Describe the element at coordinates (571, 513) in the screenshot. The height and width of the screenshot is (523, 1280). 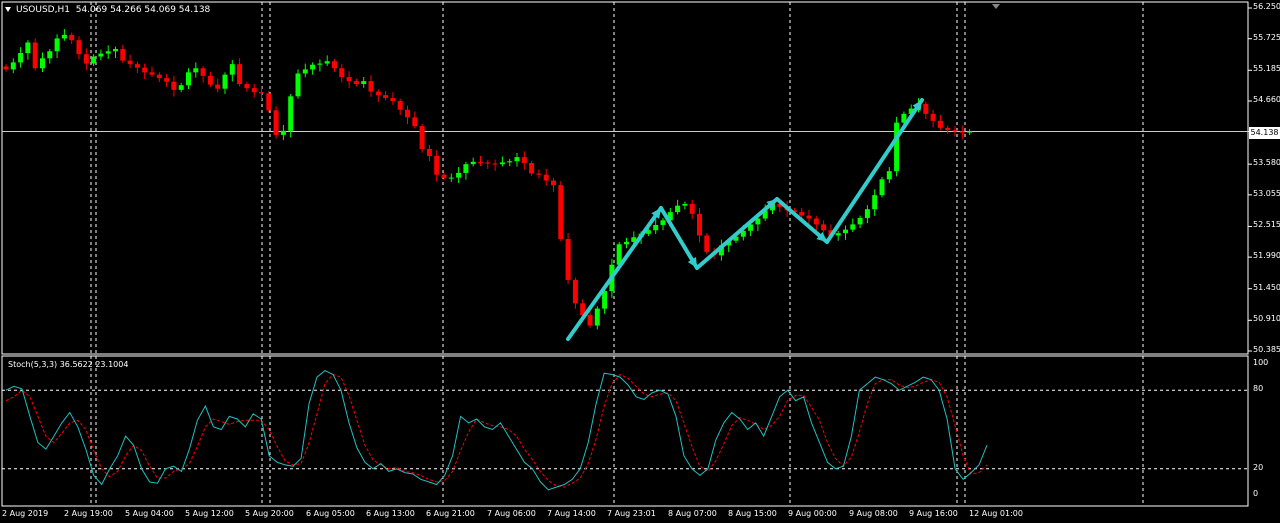
I see `time-tick-label: 7 Aug 14:00` at that location.